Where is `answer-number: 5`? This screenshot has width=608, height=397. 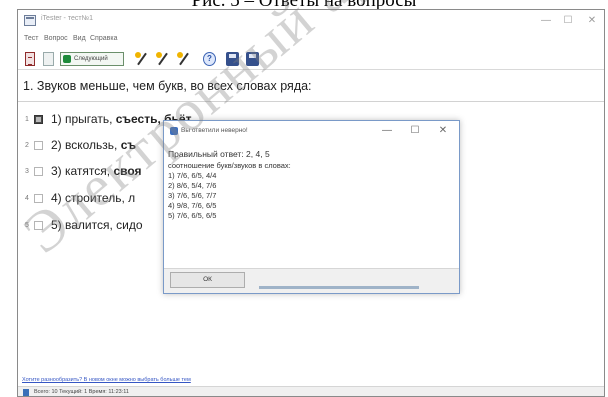 answer-number: 5 is located at coordinates (27, 225).